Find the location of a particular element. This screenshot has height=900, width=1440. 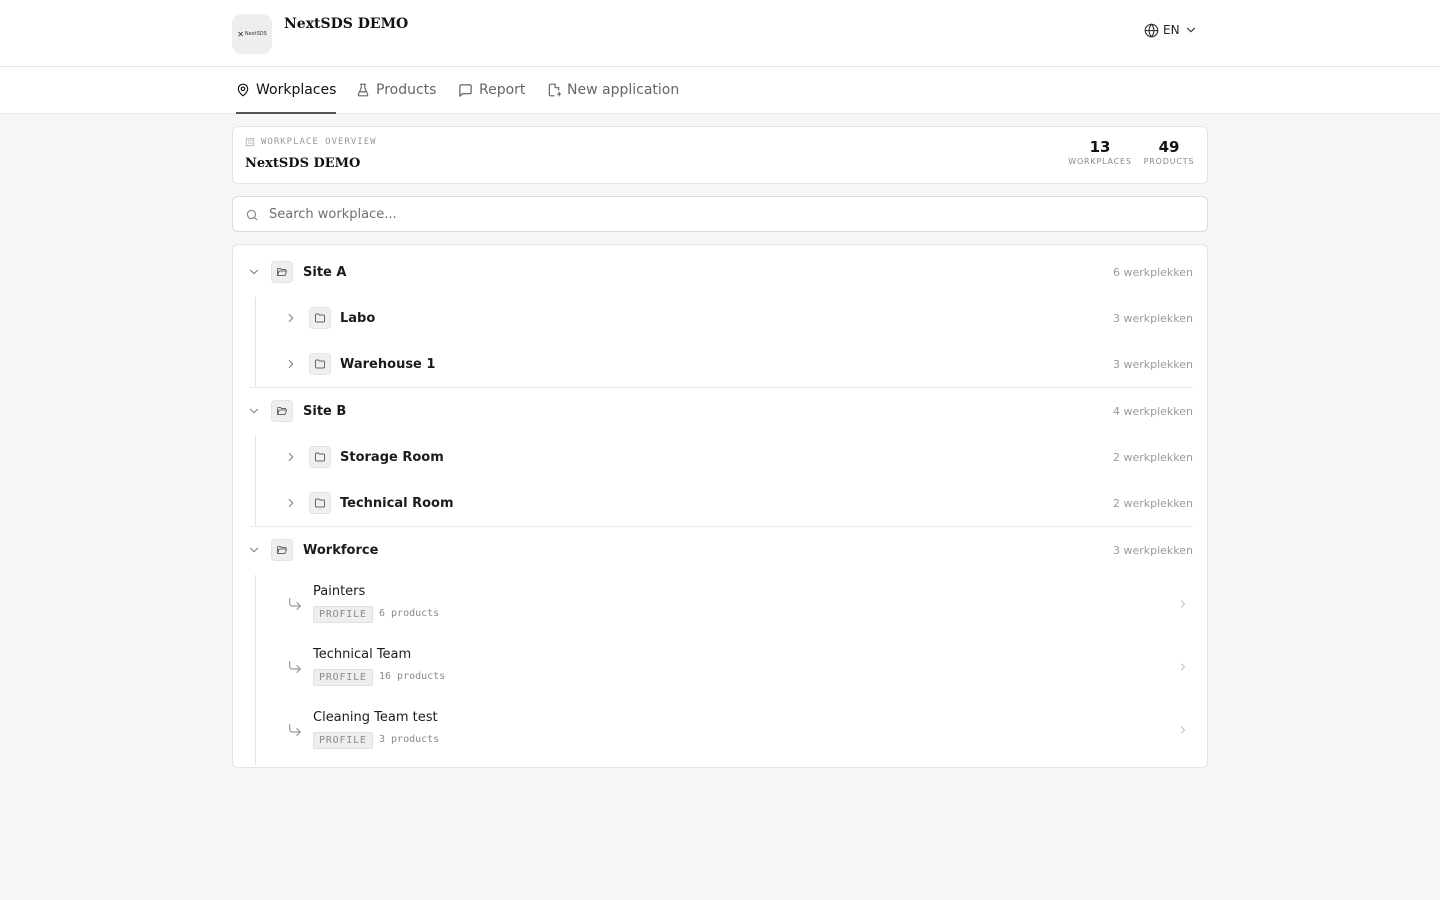

tree-group-workforce: Workforce 3 werkplekken is located at coordinates (720, 550).